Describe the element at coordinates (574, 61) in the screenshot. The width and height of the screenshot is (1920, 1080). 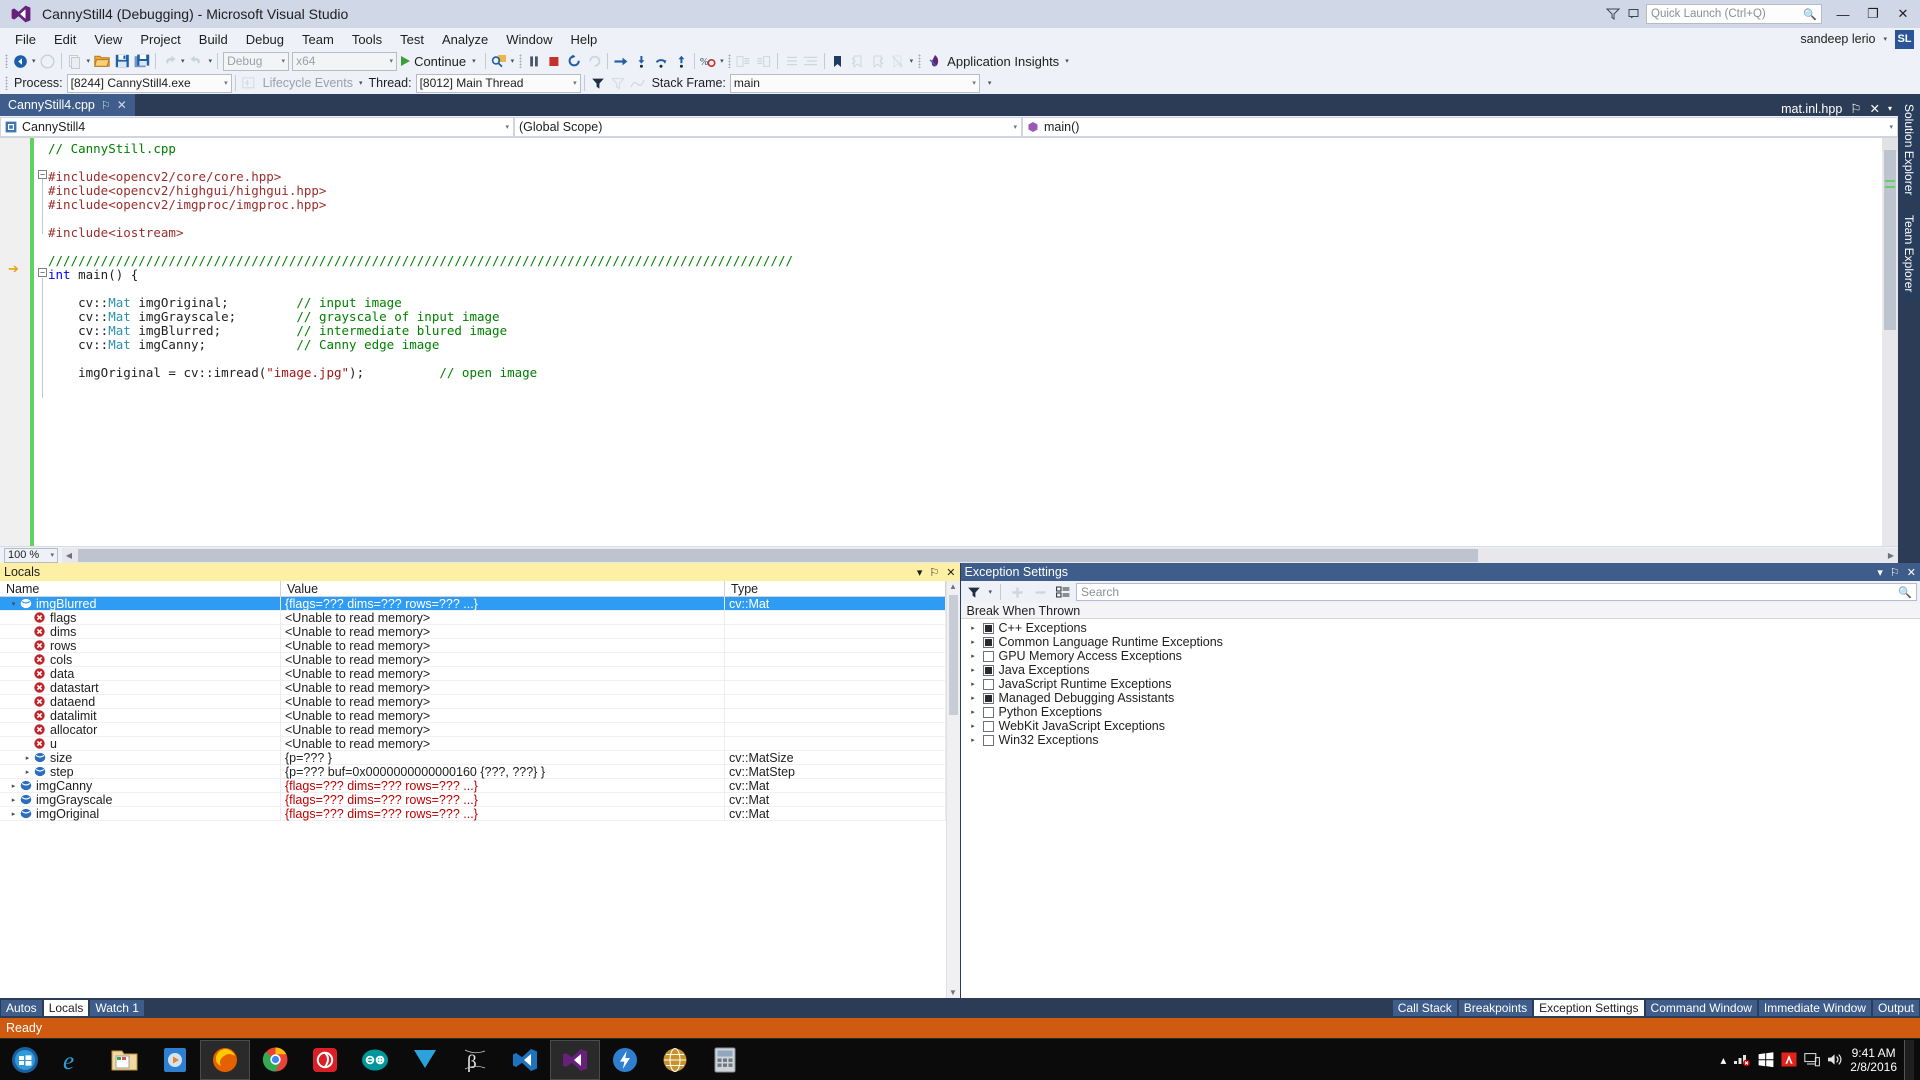
I see `restart-icon` at that location.